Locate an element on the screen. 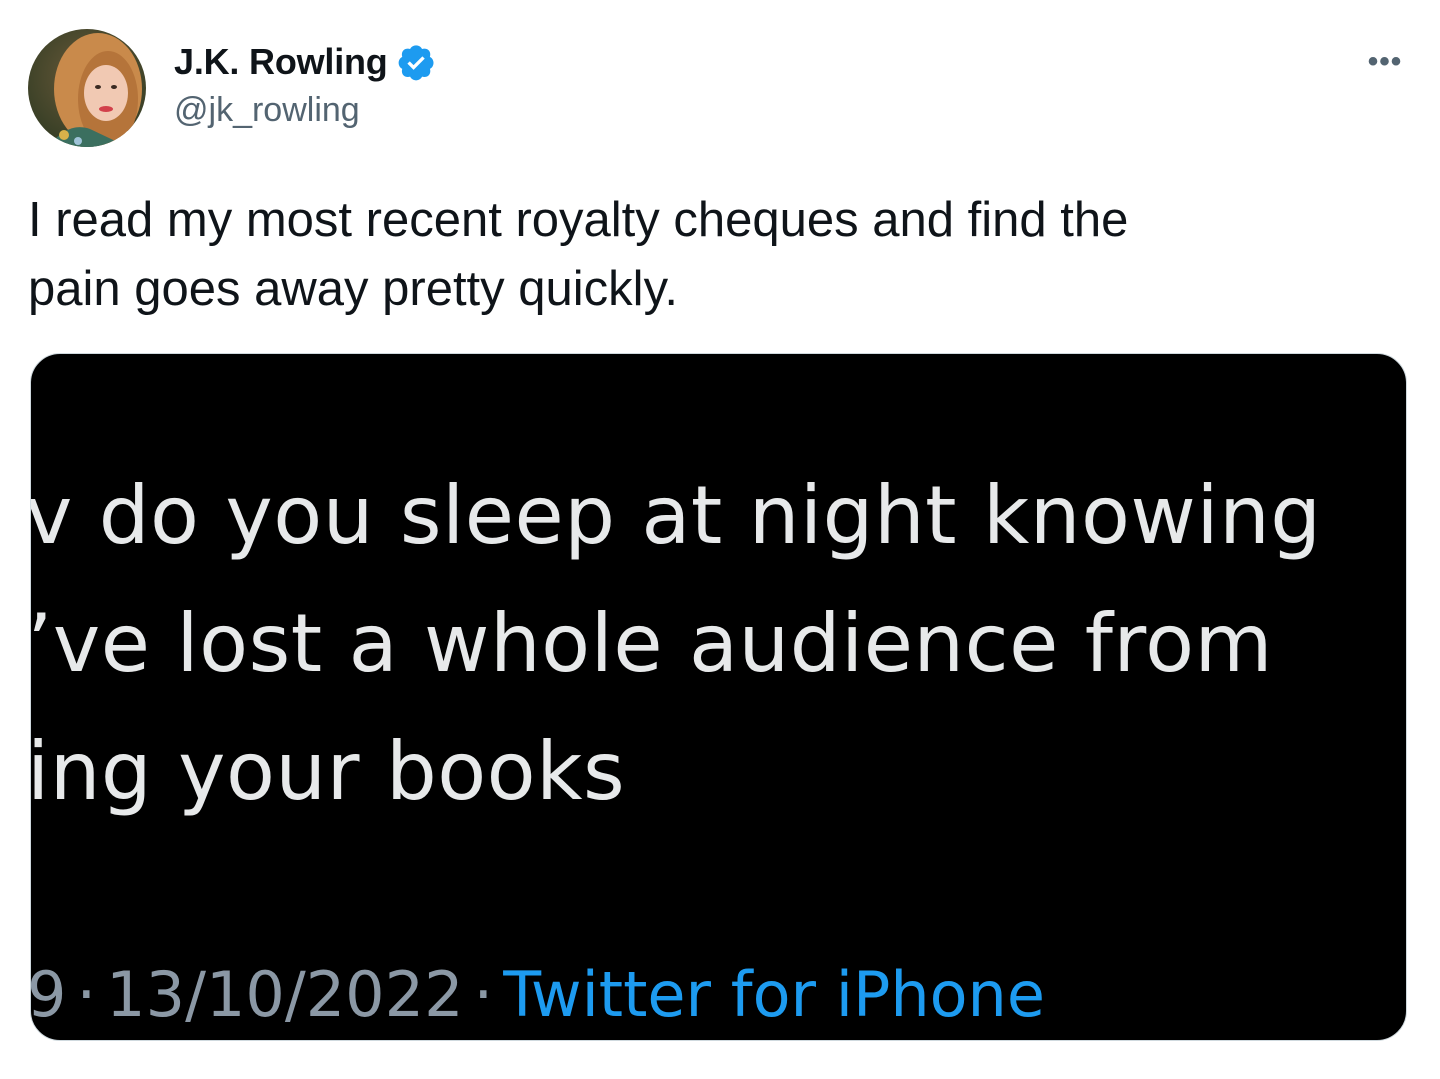  quoted-text-line: v do you sleep at night knowing is located at coordinates (676, 515).